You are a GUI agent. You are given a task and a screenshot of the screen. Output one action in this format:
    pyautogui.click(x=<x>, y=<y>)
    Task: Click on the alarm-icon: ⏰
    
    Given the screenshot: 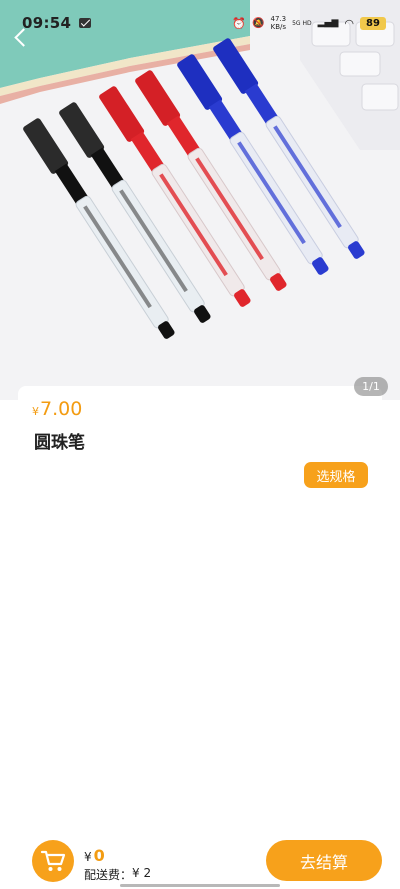 What is the action you would take?
    pyautogui.click(x=239, y=23)
    